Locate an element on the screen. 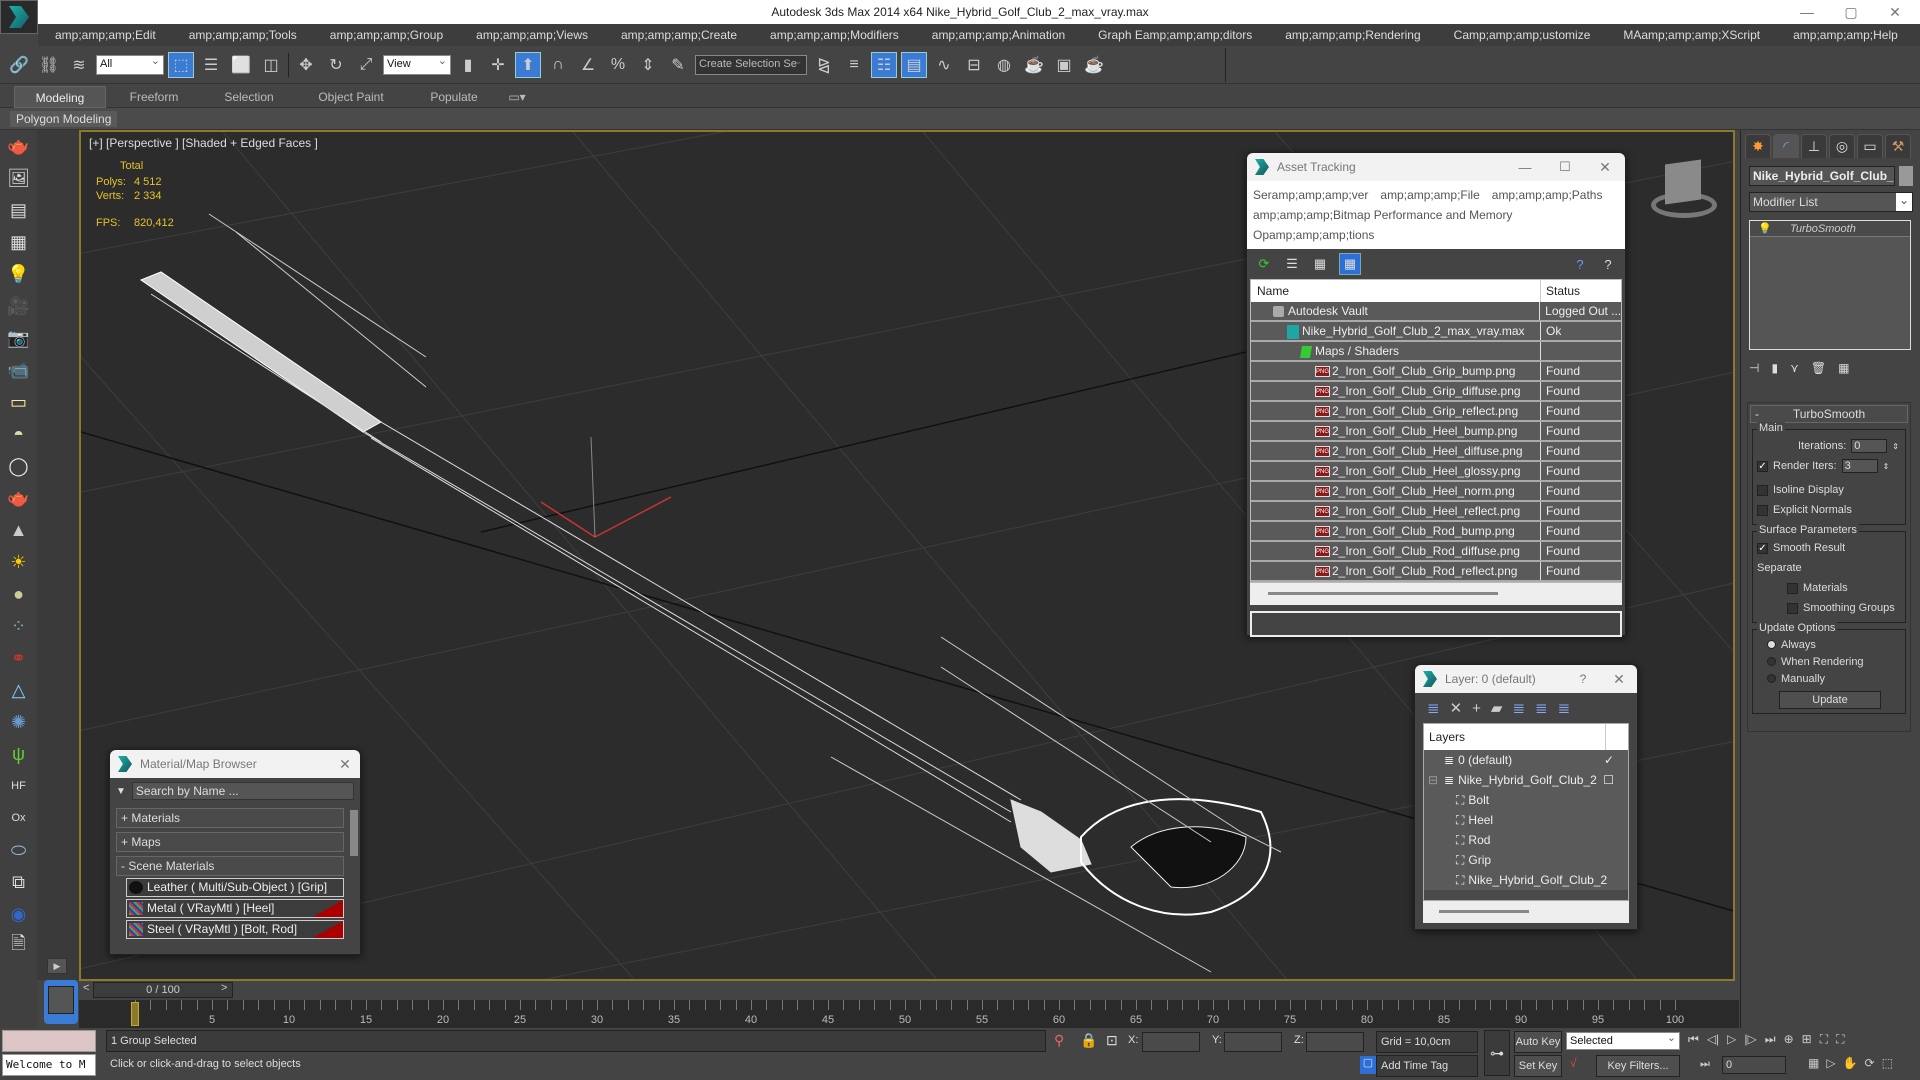 This screenshot has width=1920, height=1080. y-coordinate-field is located at coordinates (1253, 1042).